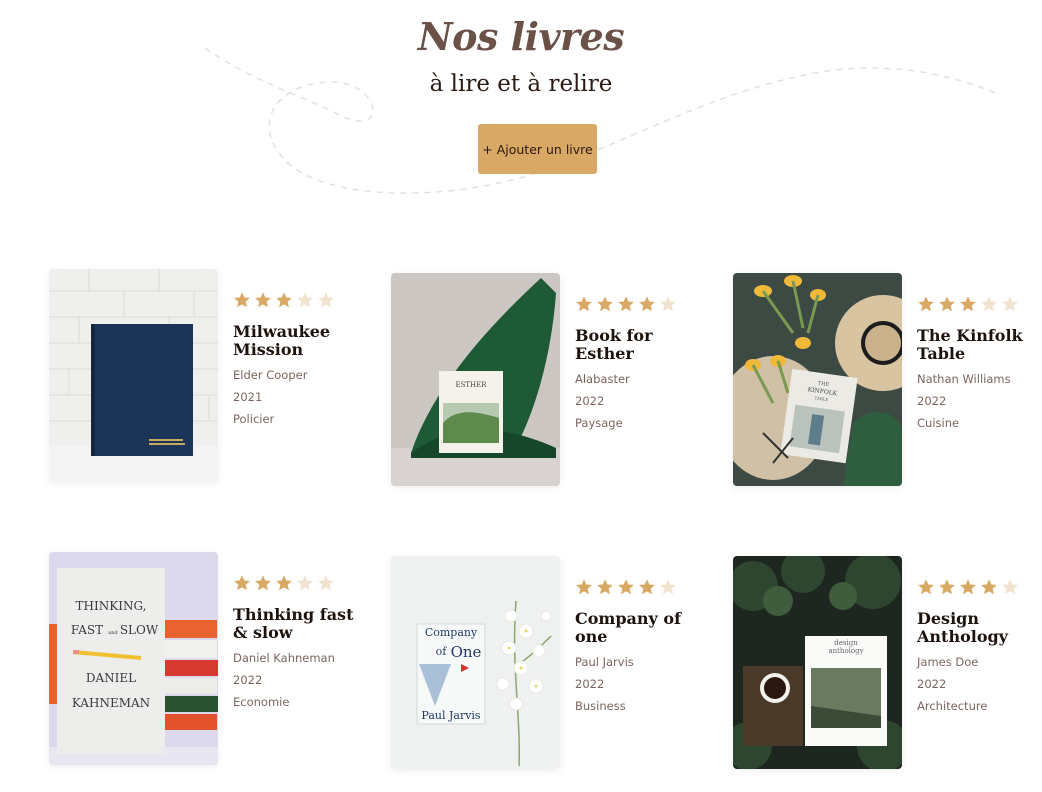 Image resolution: width=1042 pixels, height=792 pixels. Describe the element at coordinates (537, 149) in the screenshot. I see `add-book-button: + Ajouter un livre` at that location.